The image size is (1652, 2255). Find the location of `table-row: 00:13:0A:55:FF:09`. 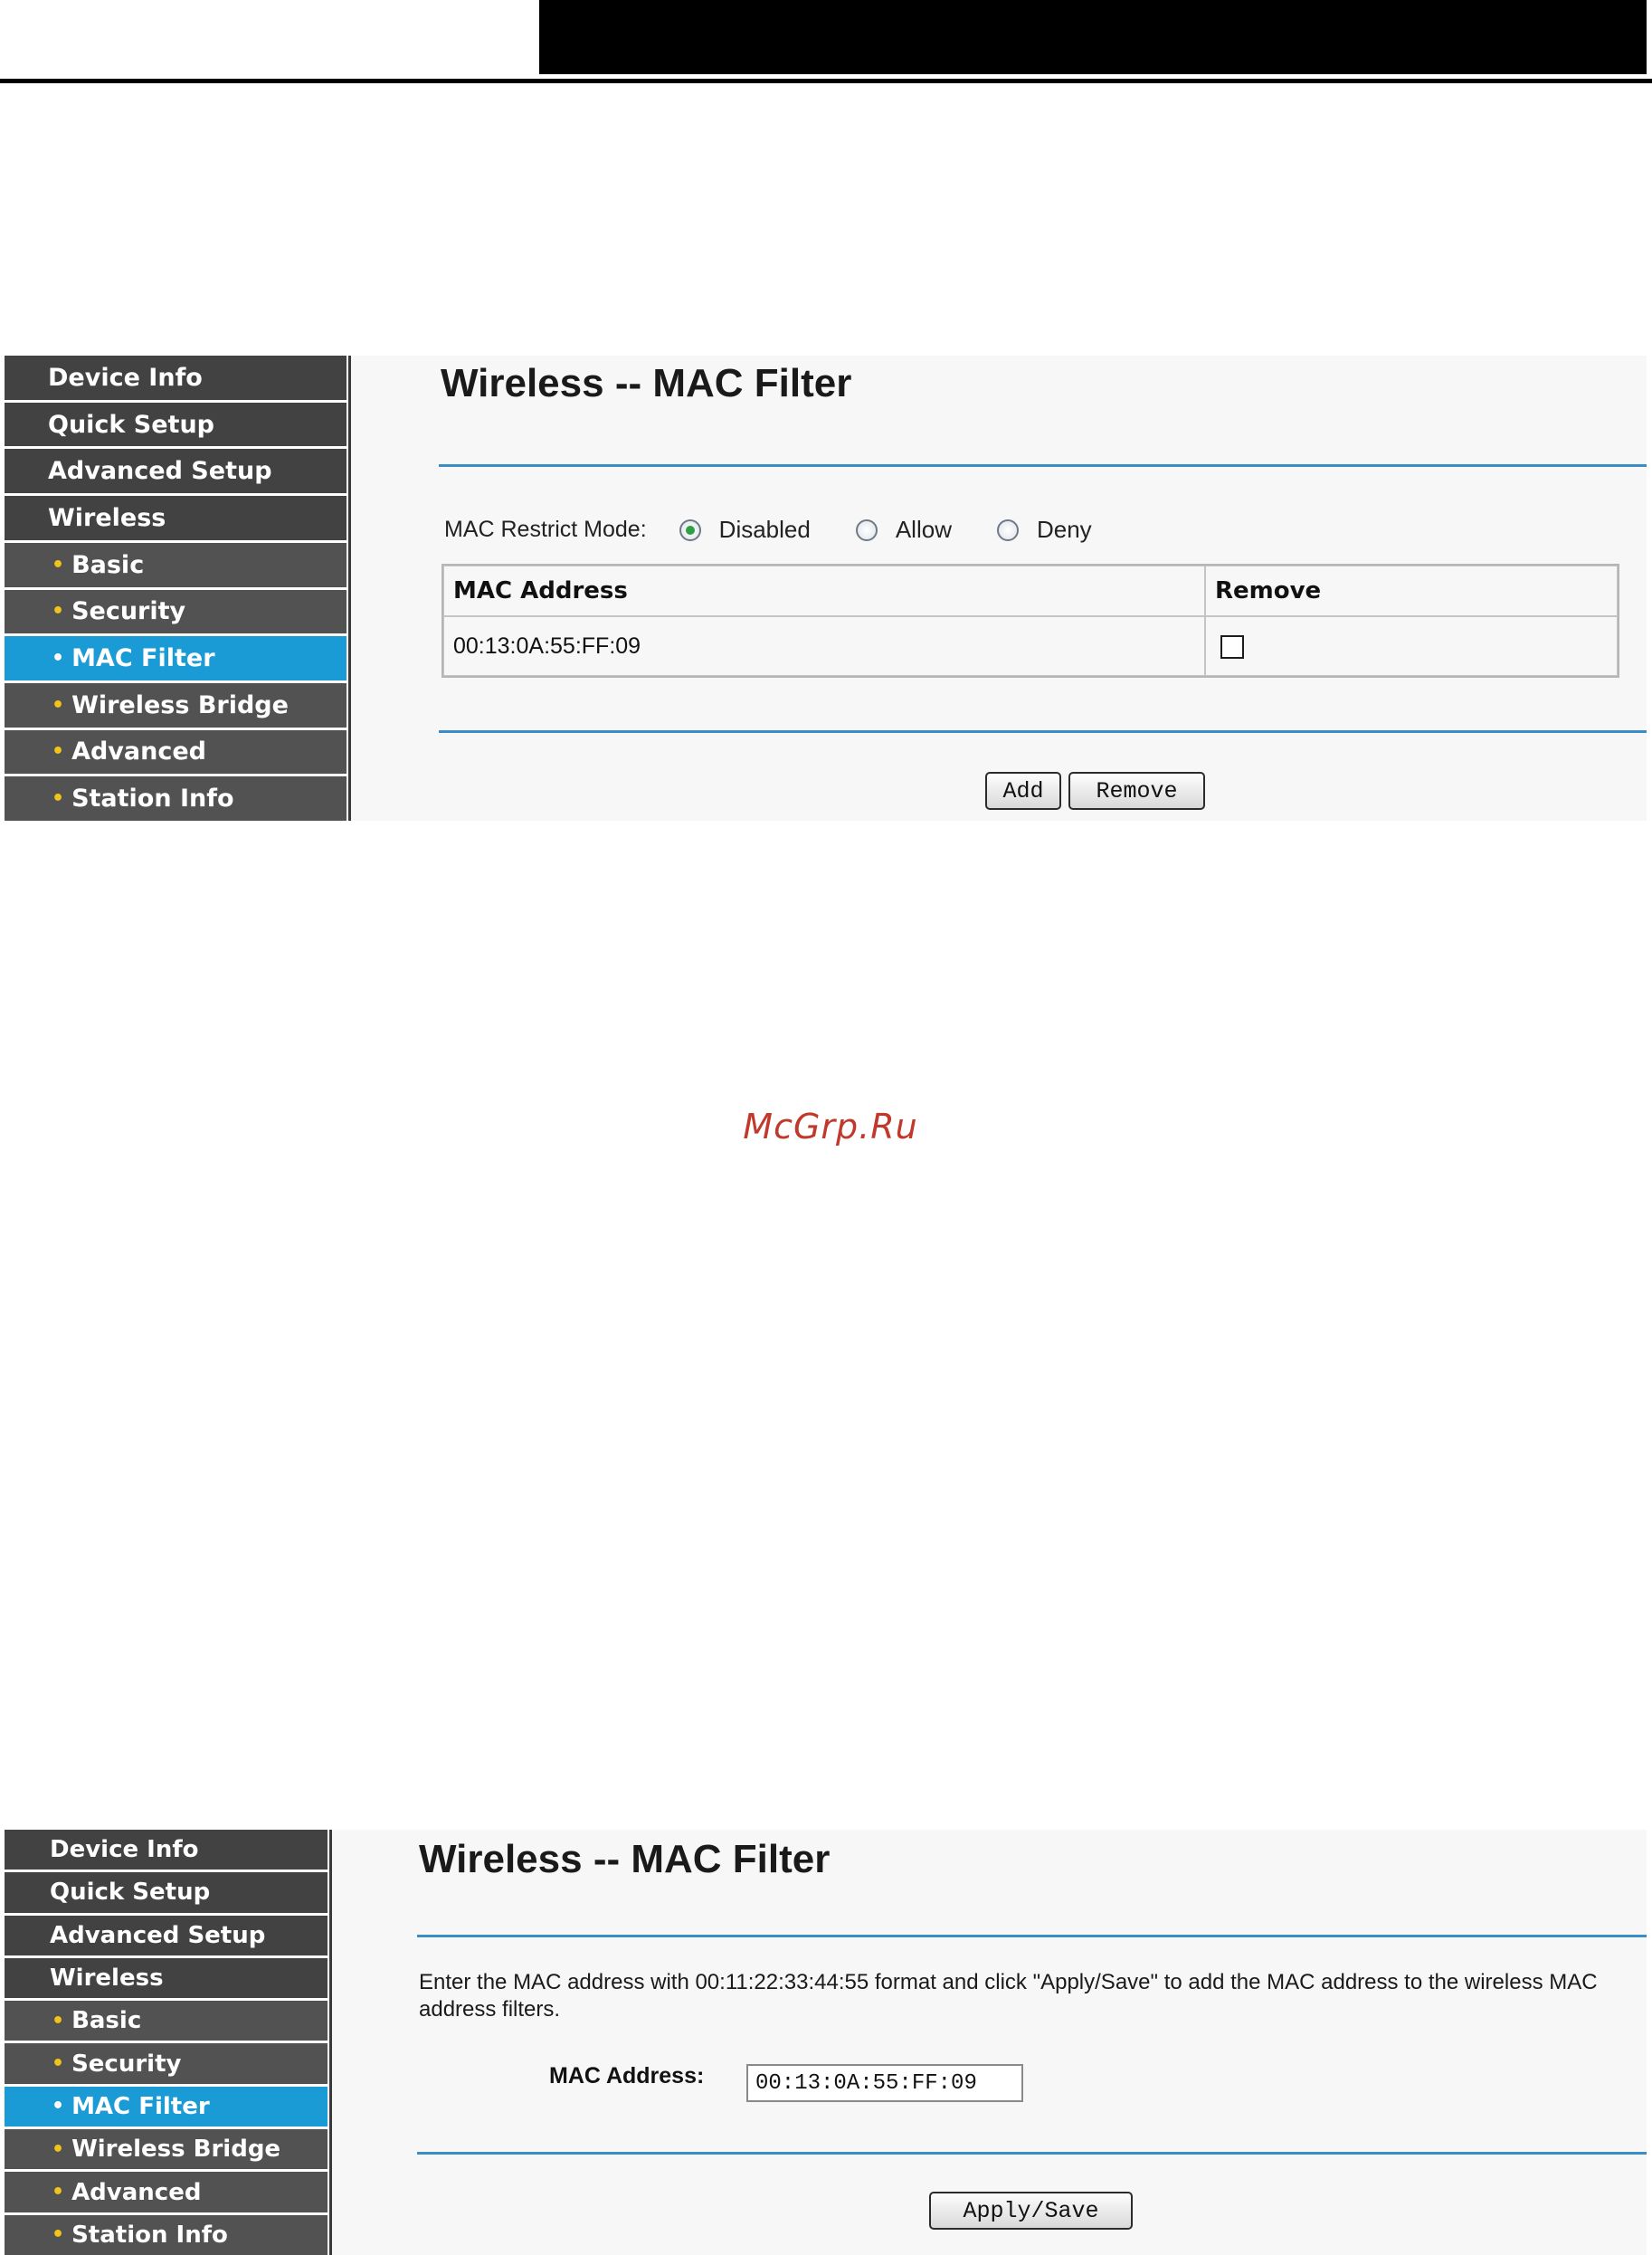

table-row: 00:13:0A:55:FF:09 is located at coordinates (1030, 646).